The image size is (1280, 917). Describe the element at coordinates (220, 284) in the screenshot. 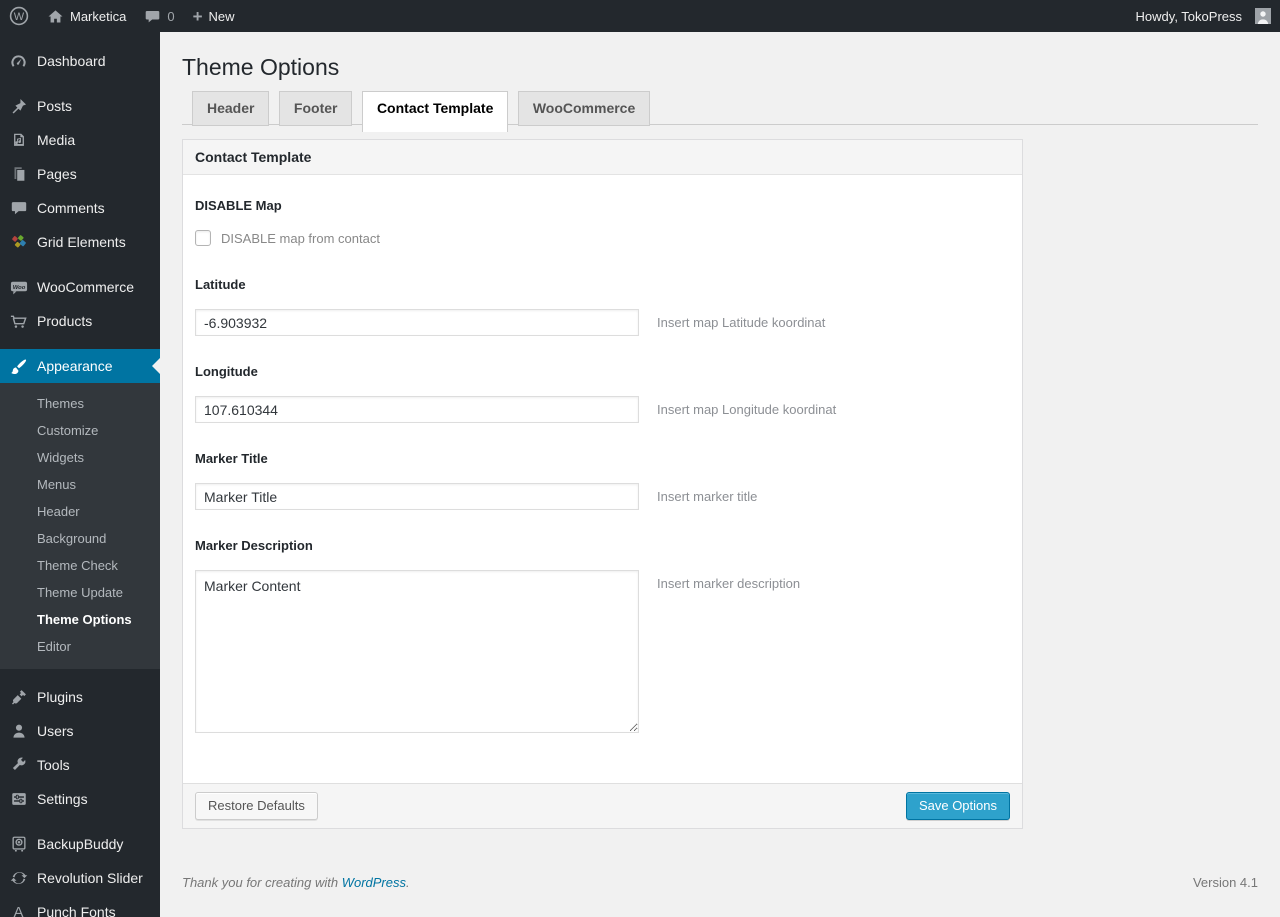

I see `latitude-label: Latitude` at that location.